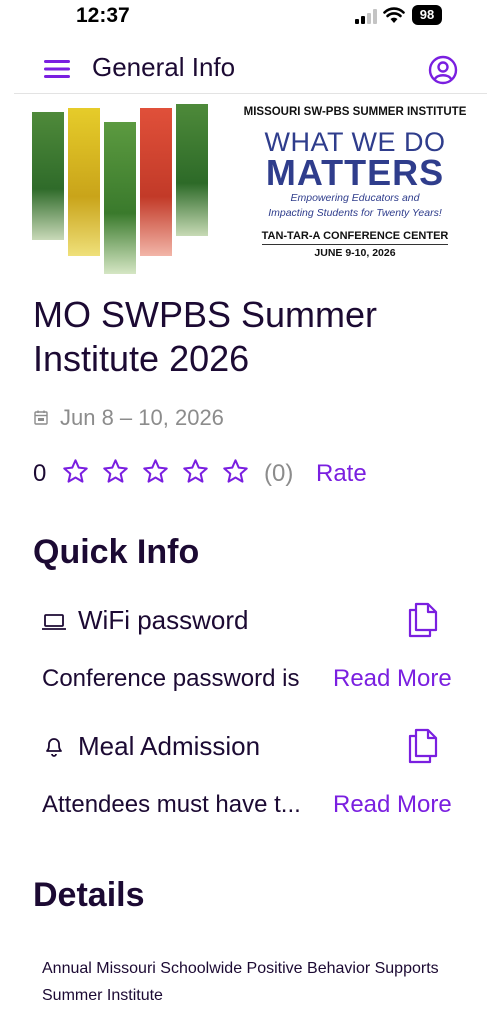 The width and height of the screenshot is (487, 1009). I want to click on meal-admission-label: Meal Admission, so click(169, 746).